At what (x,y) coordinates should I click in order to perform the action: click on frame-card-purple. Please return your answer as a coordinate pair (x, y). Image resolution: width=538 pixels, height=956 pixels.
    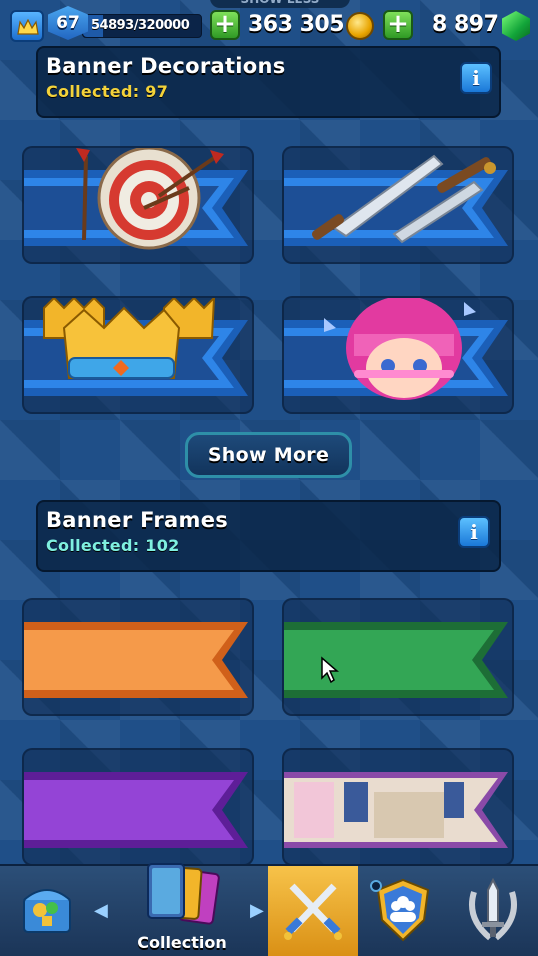
    Looking at the image, I should click on (138, 807).